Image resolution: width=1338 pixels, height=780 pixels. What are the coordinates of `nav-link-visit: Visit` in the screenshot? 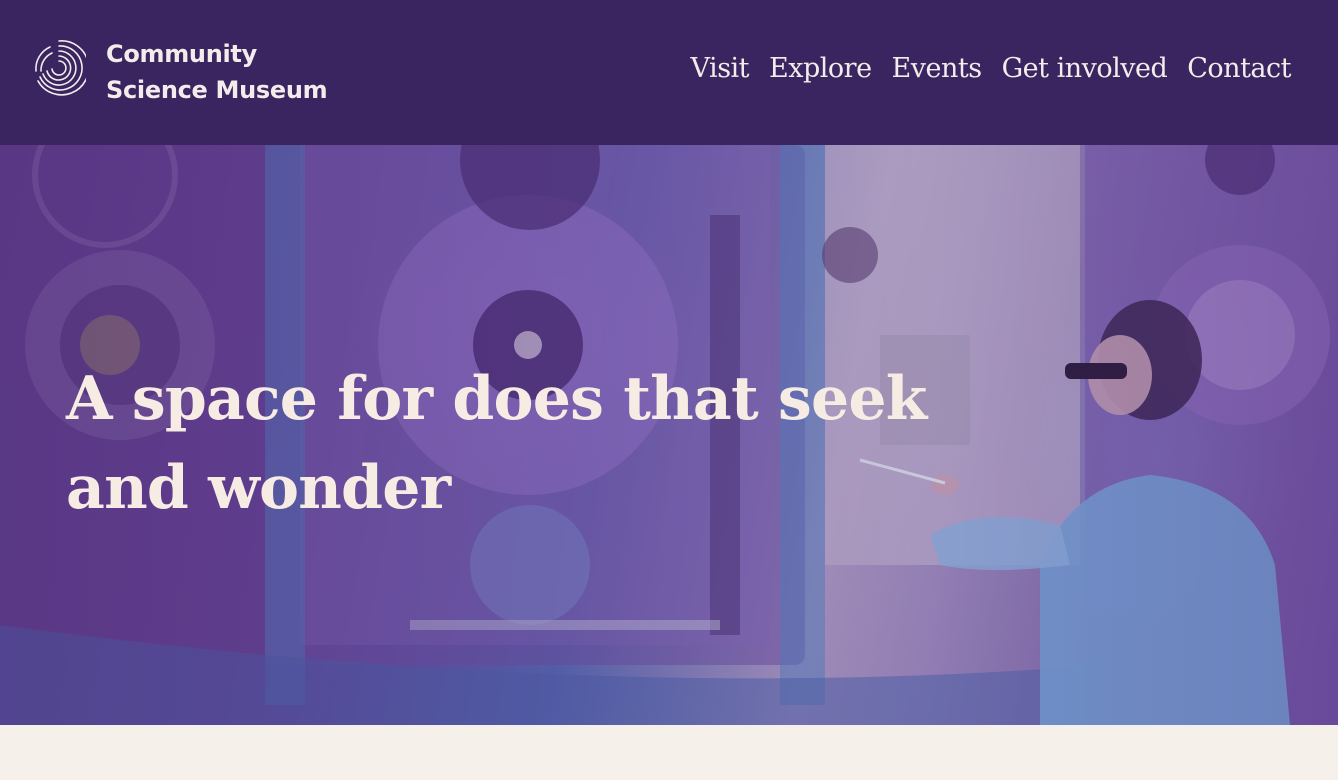 It's located at (720, 69).